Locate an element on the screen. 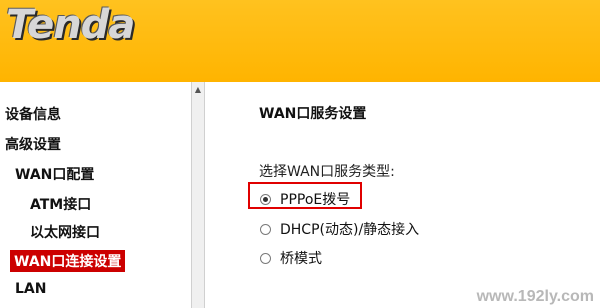 This screenshot has height=308, width=600. sidebar-item-wan-config: WAN口配置 is located at coordinates (54, 174).